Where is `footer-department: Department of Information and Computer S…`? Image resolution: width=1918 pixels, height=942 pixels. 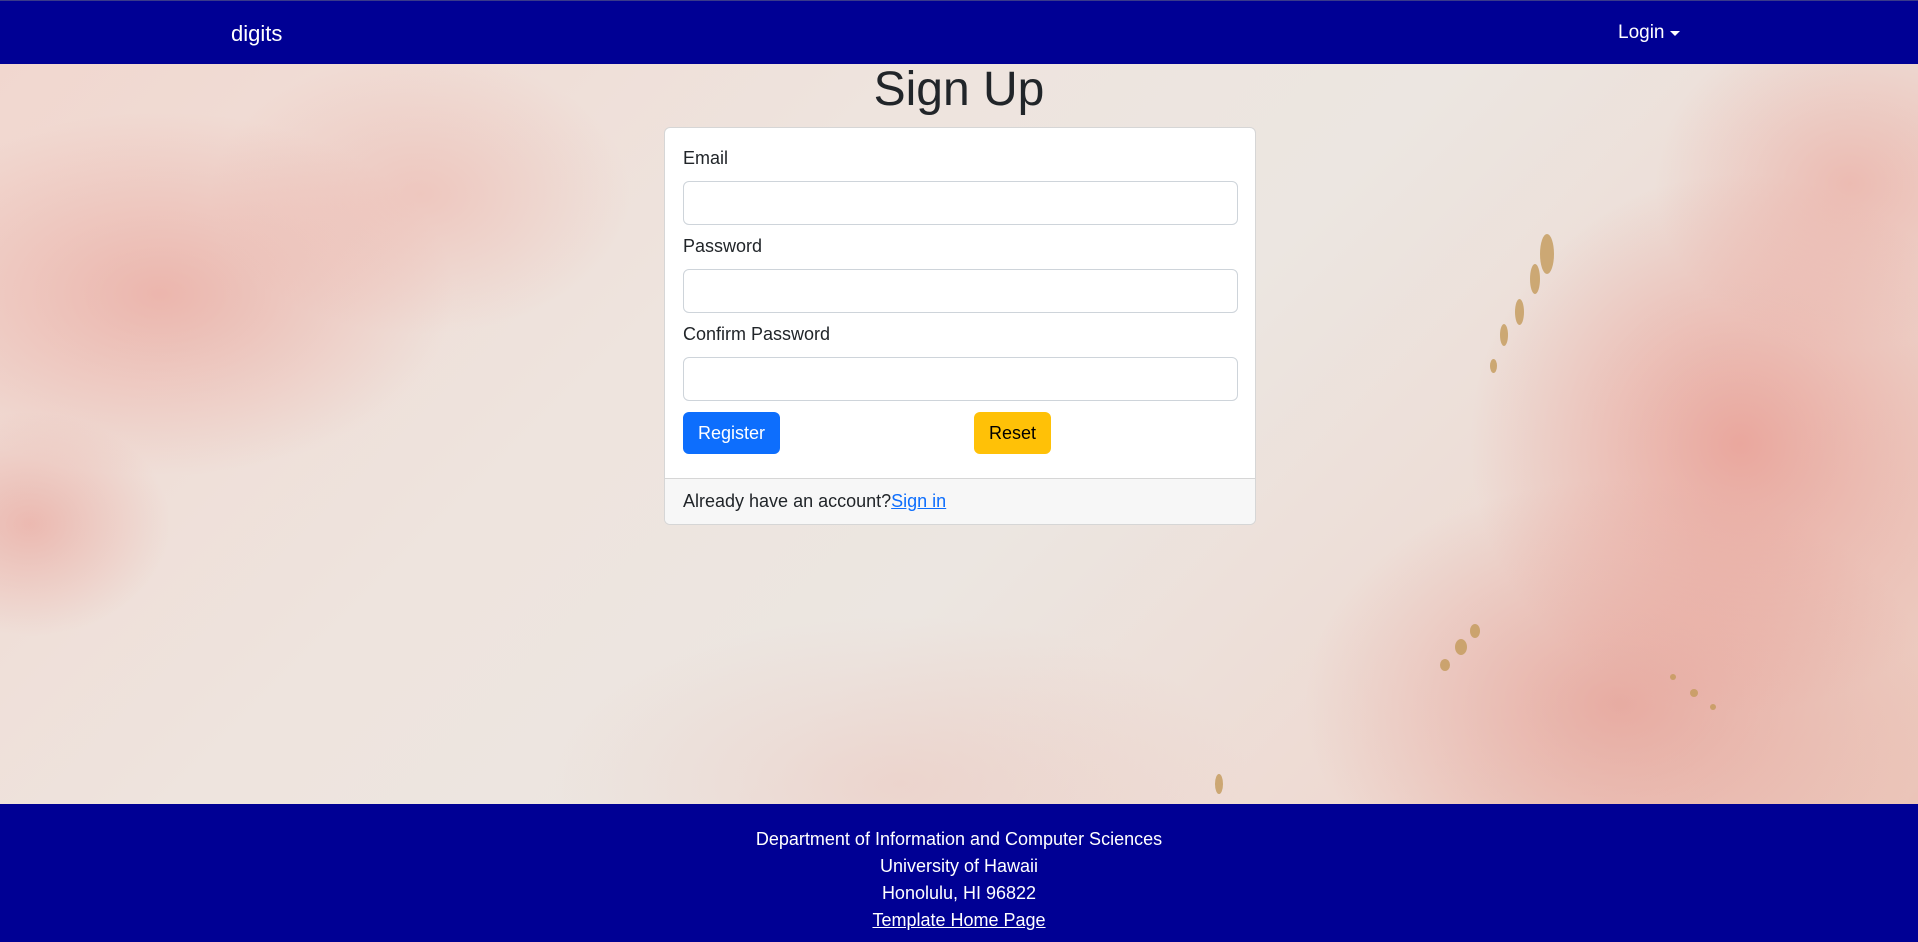 footer-department: Department of Information and Computer S… is located at coordinates (959, 839).